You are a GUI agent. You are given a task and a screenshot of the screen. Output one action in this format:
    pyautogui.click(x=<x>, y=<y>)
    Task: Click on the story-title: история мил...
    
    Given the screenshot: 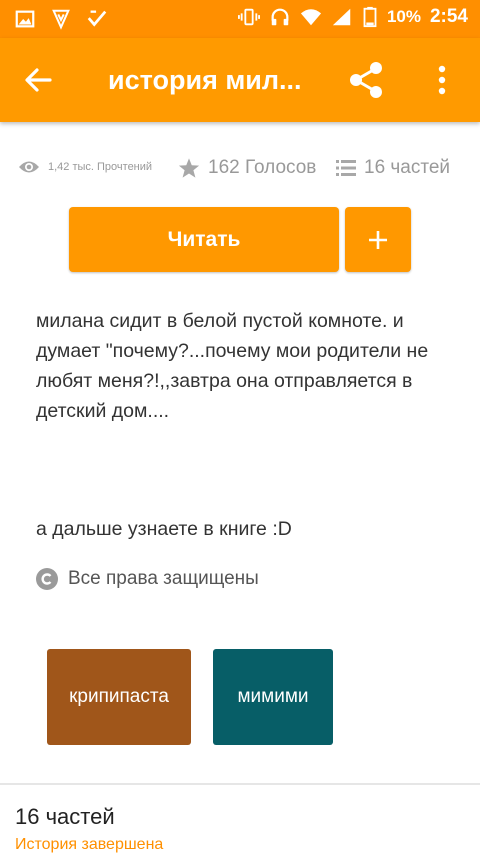 What is the action you would take?
    pyautogui.click(x=205, y=80)
    